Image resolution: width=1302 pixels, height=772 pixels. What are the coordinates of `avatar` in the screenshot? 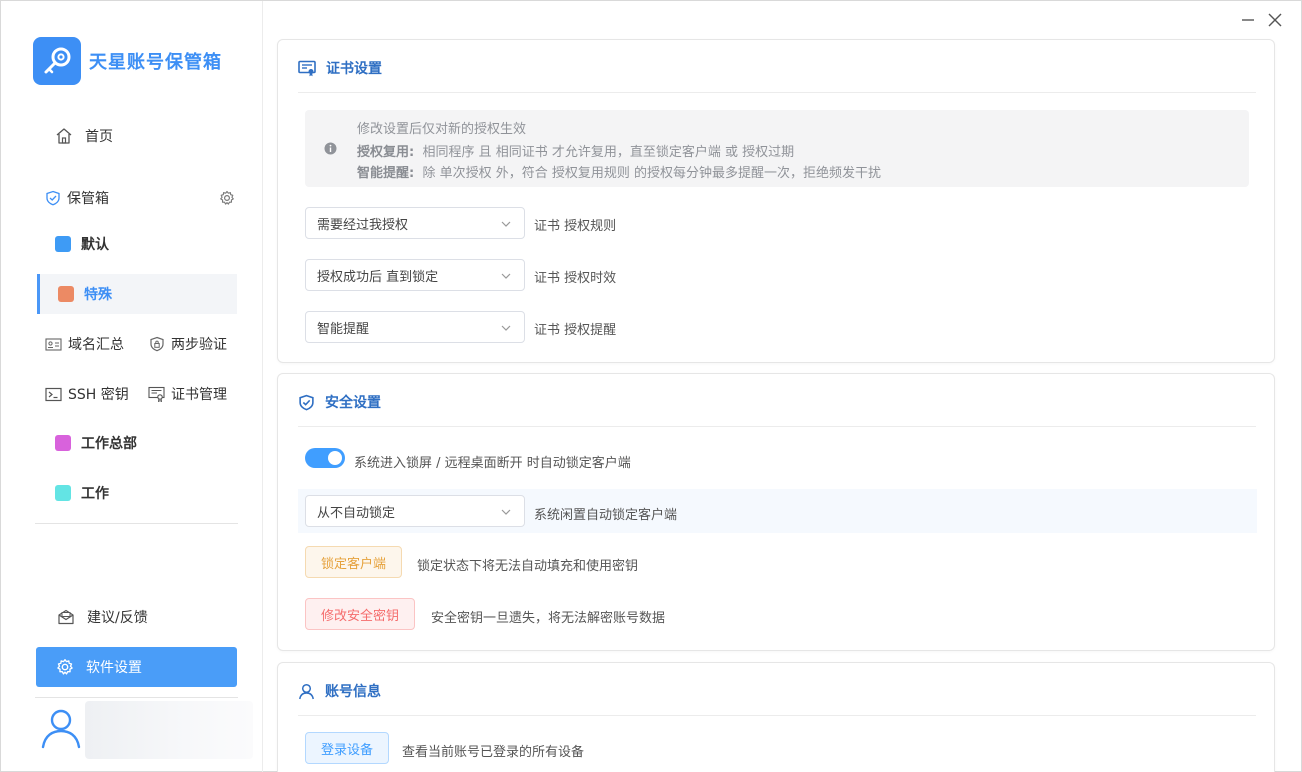 It's located at (61, 727).